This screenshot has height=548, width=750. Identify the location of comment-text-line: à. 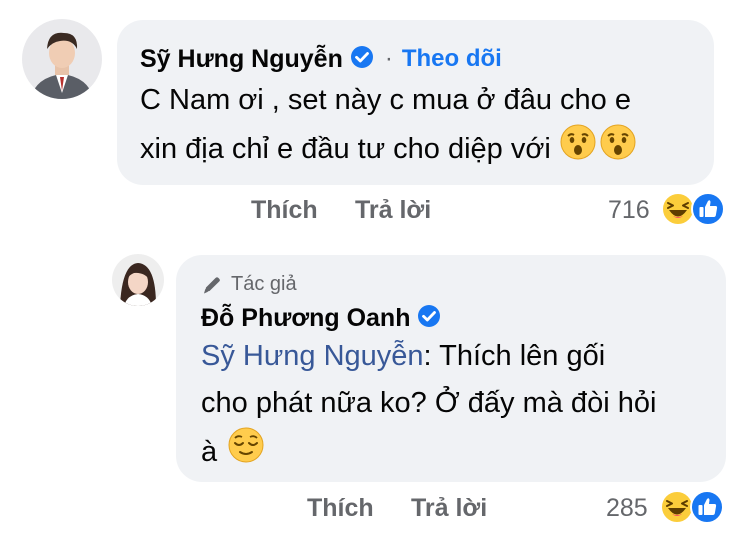
(209, 452).